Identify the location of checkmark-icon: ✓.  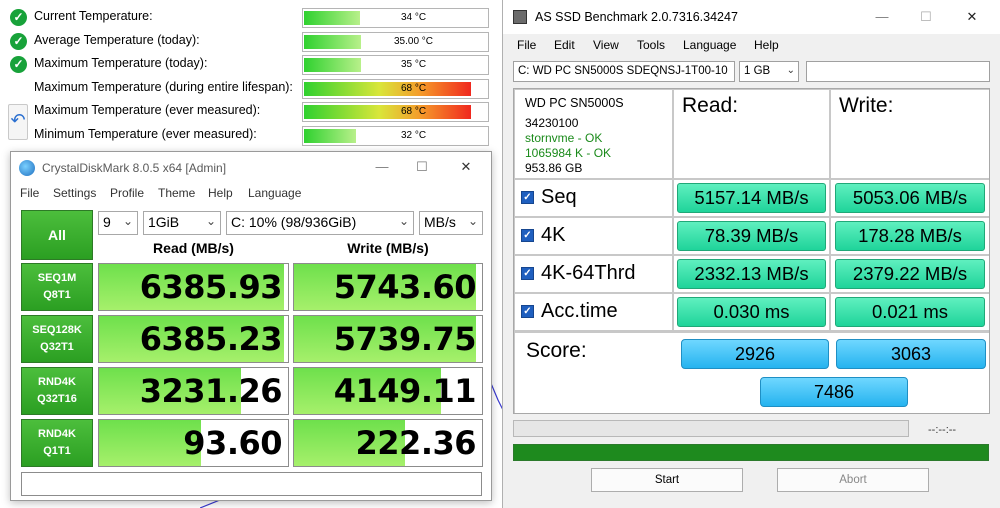
(18, 17).